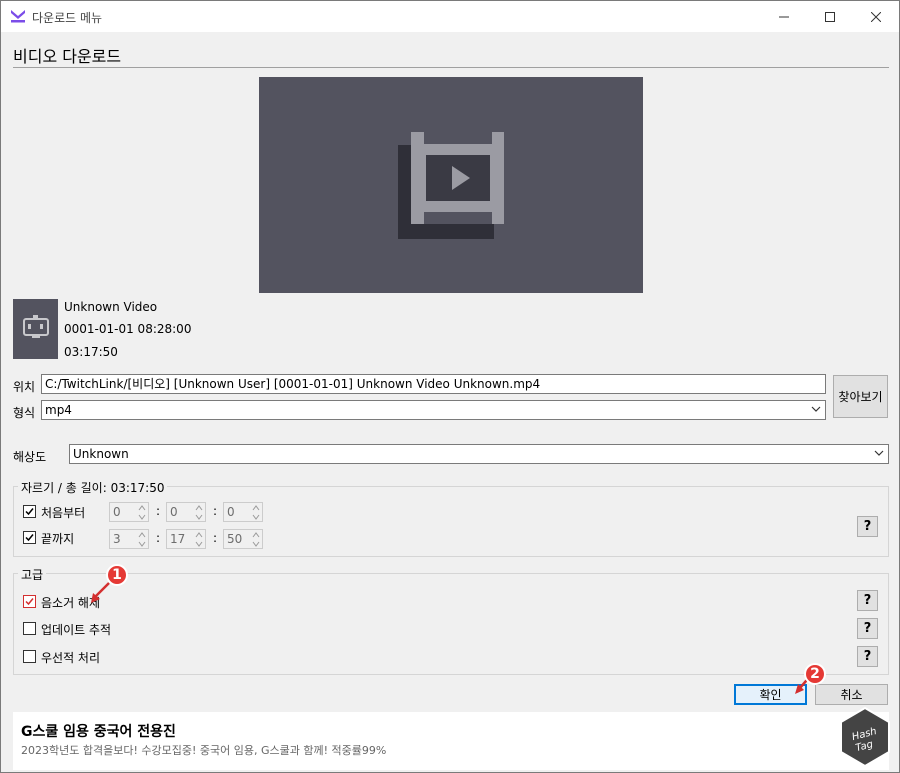 Image resolution: width=900 pixels, height=773 pixels. I want to click on end-minute-value: 17, so click(178, 539).